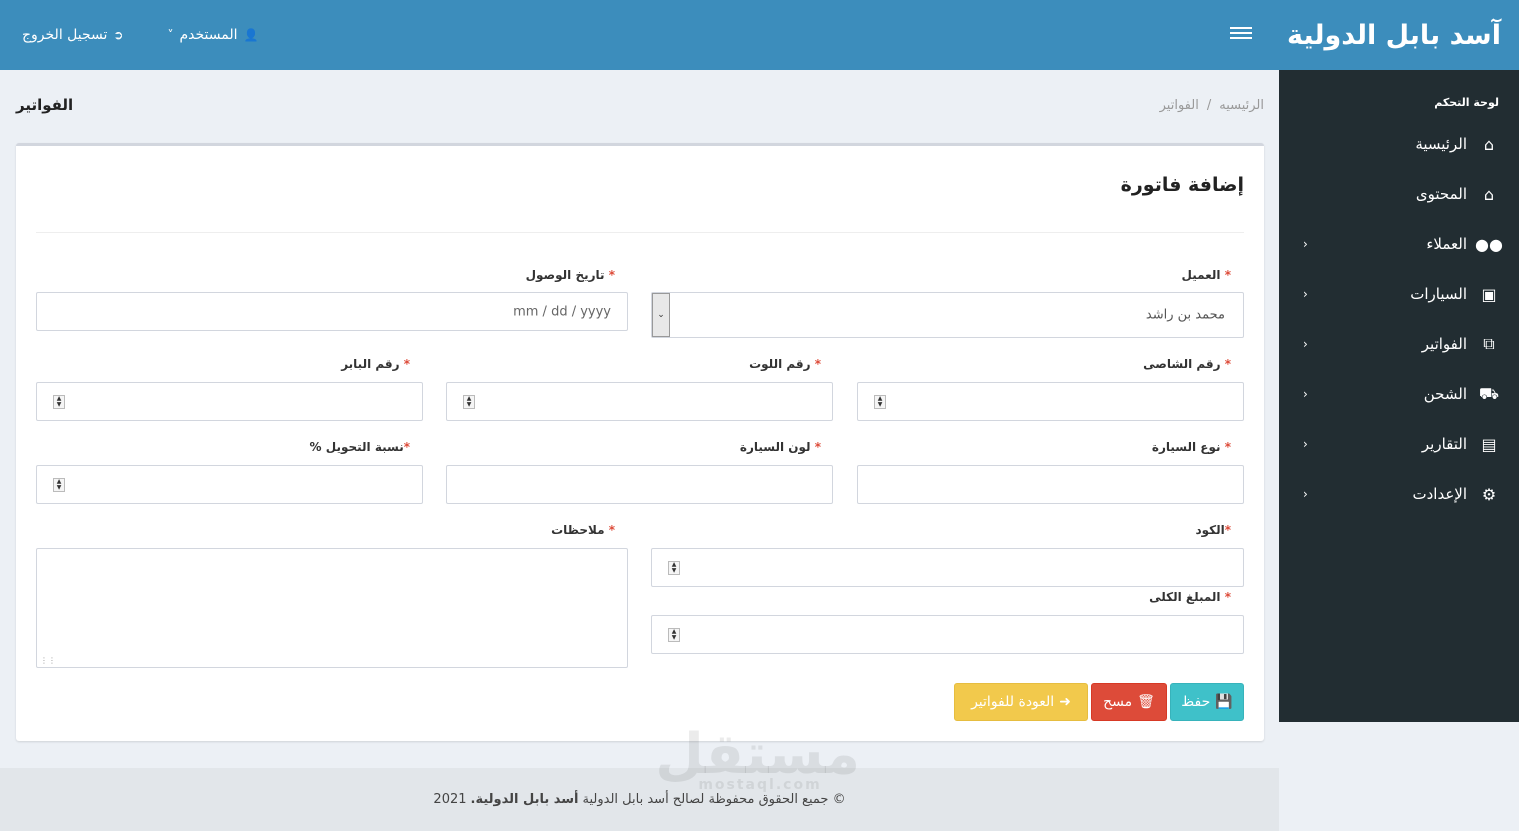  Describe the element at coordinates (1206, 275) in the screenshot. I see `customer-label: * العميل` at that location.